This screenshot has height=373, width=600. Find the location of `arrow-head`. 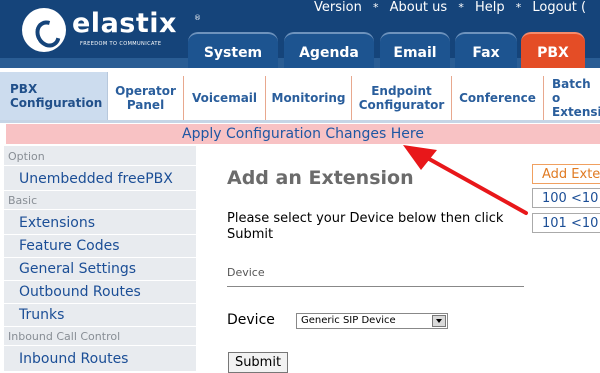

arrow-head is located at coordinates (420, 157).